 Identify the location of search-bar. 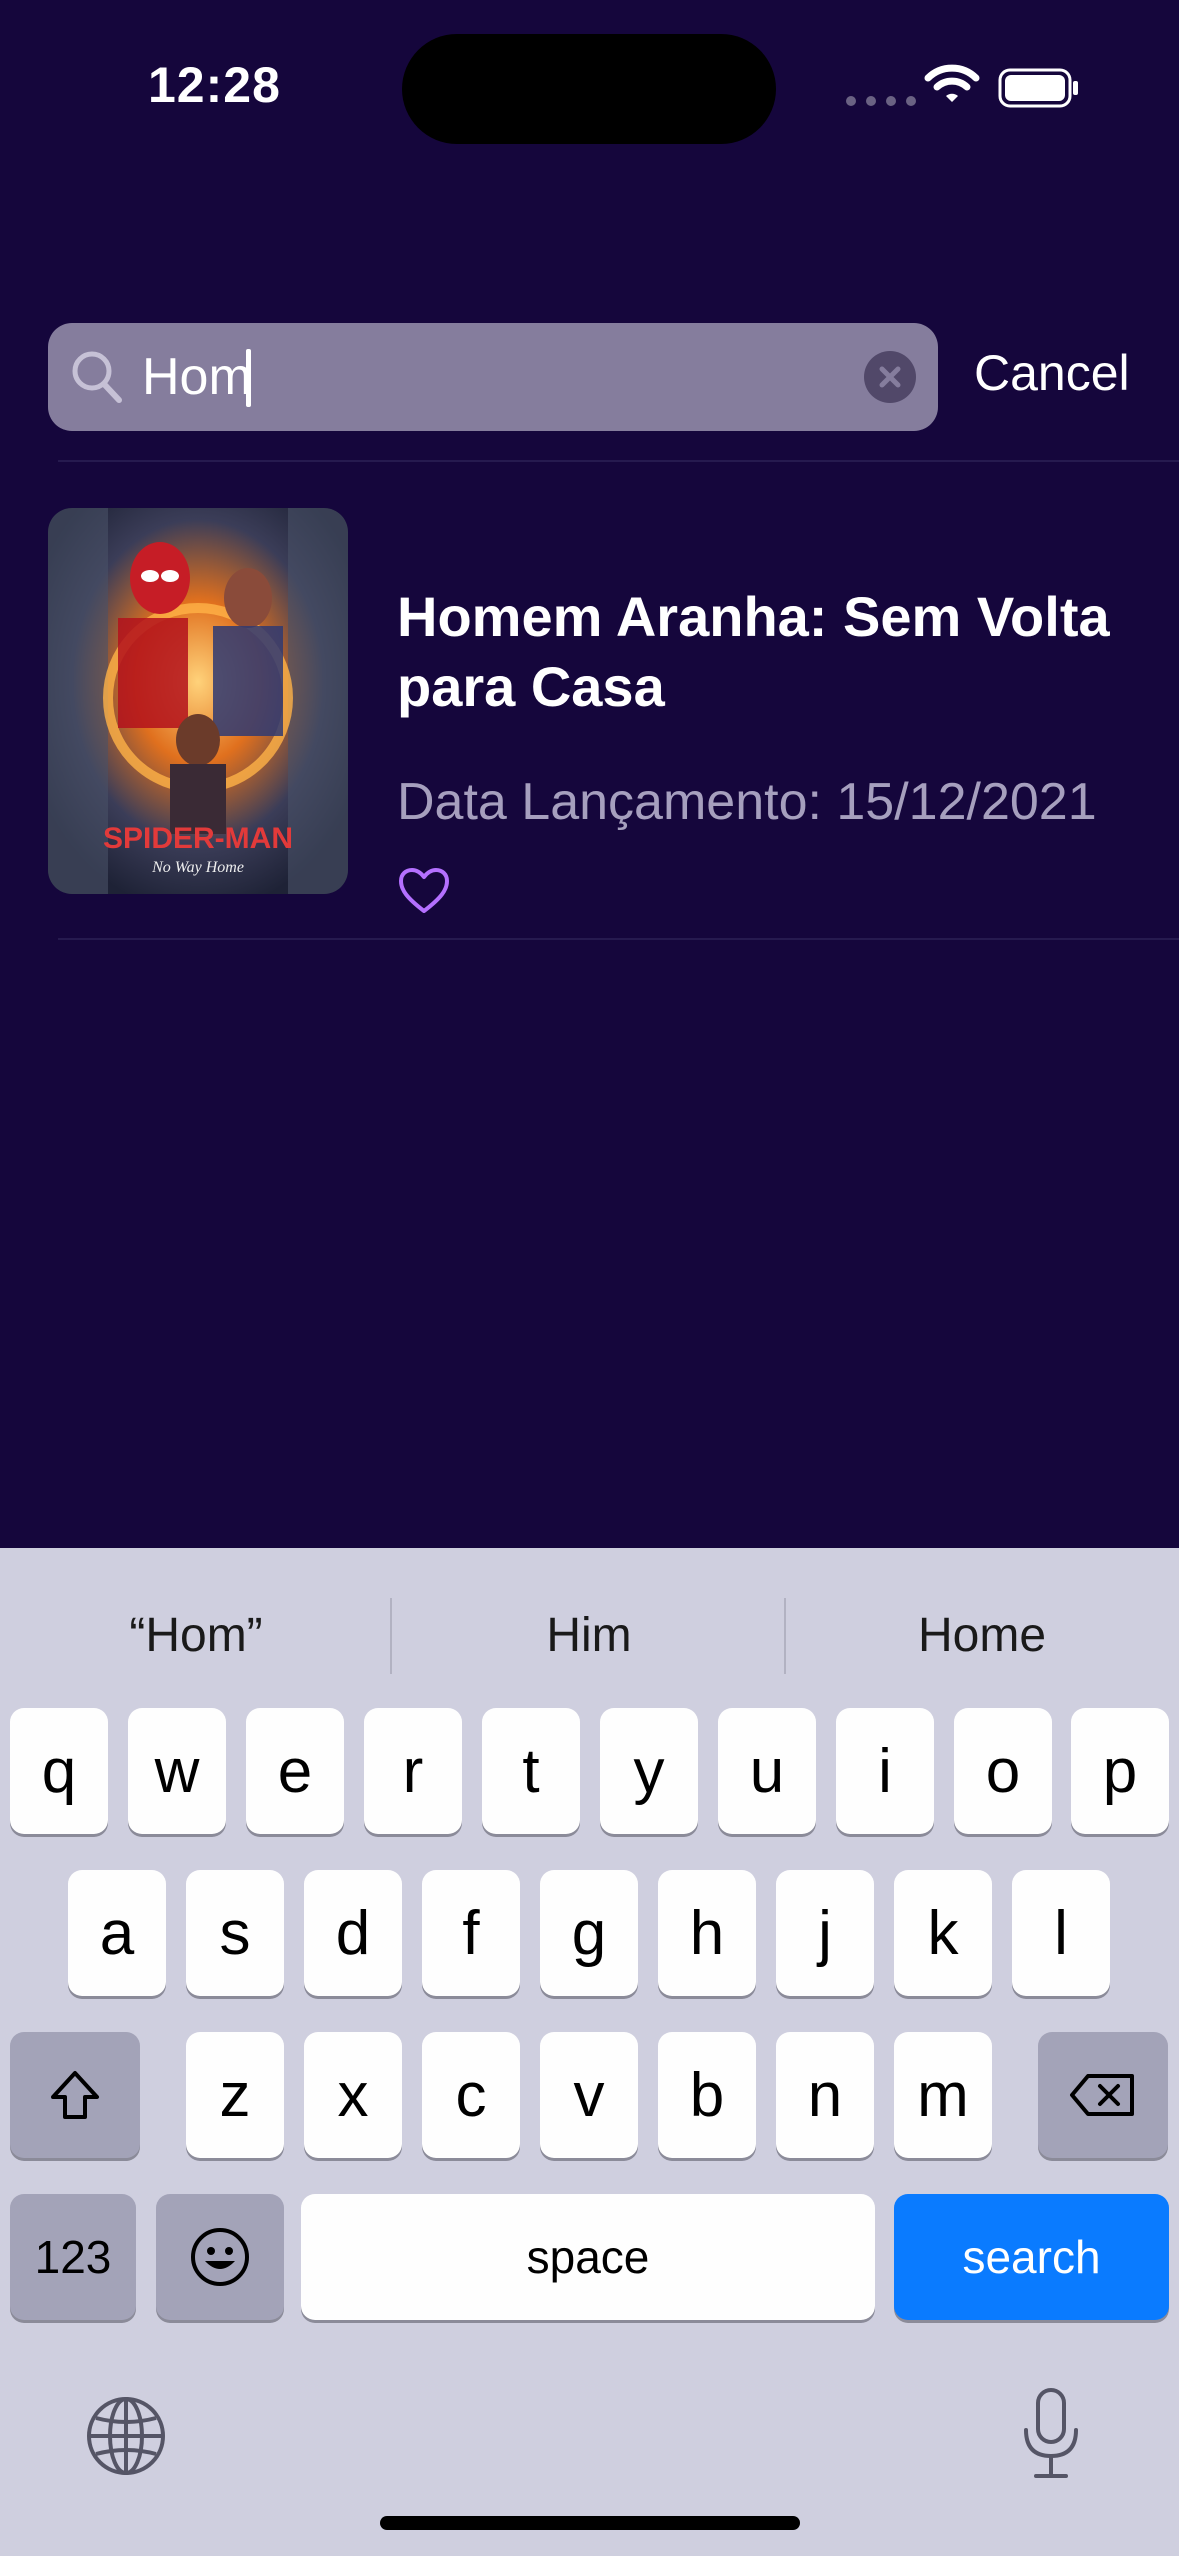
(493, 377).